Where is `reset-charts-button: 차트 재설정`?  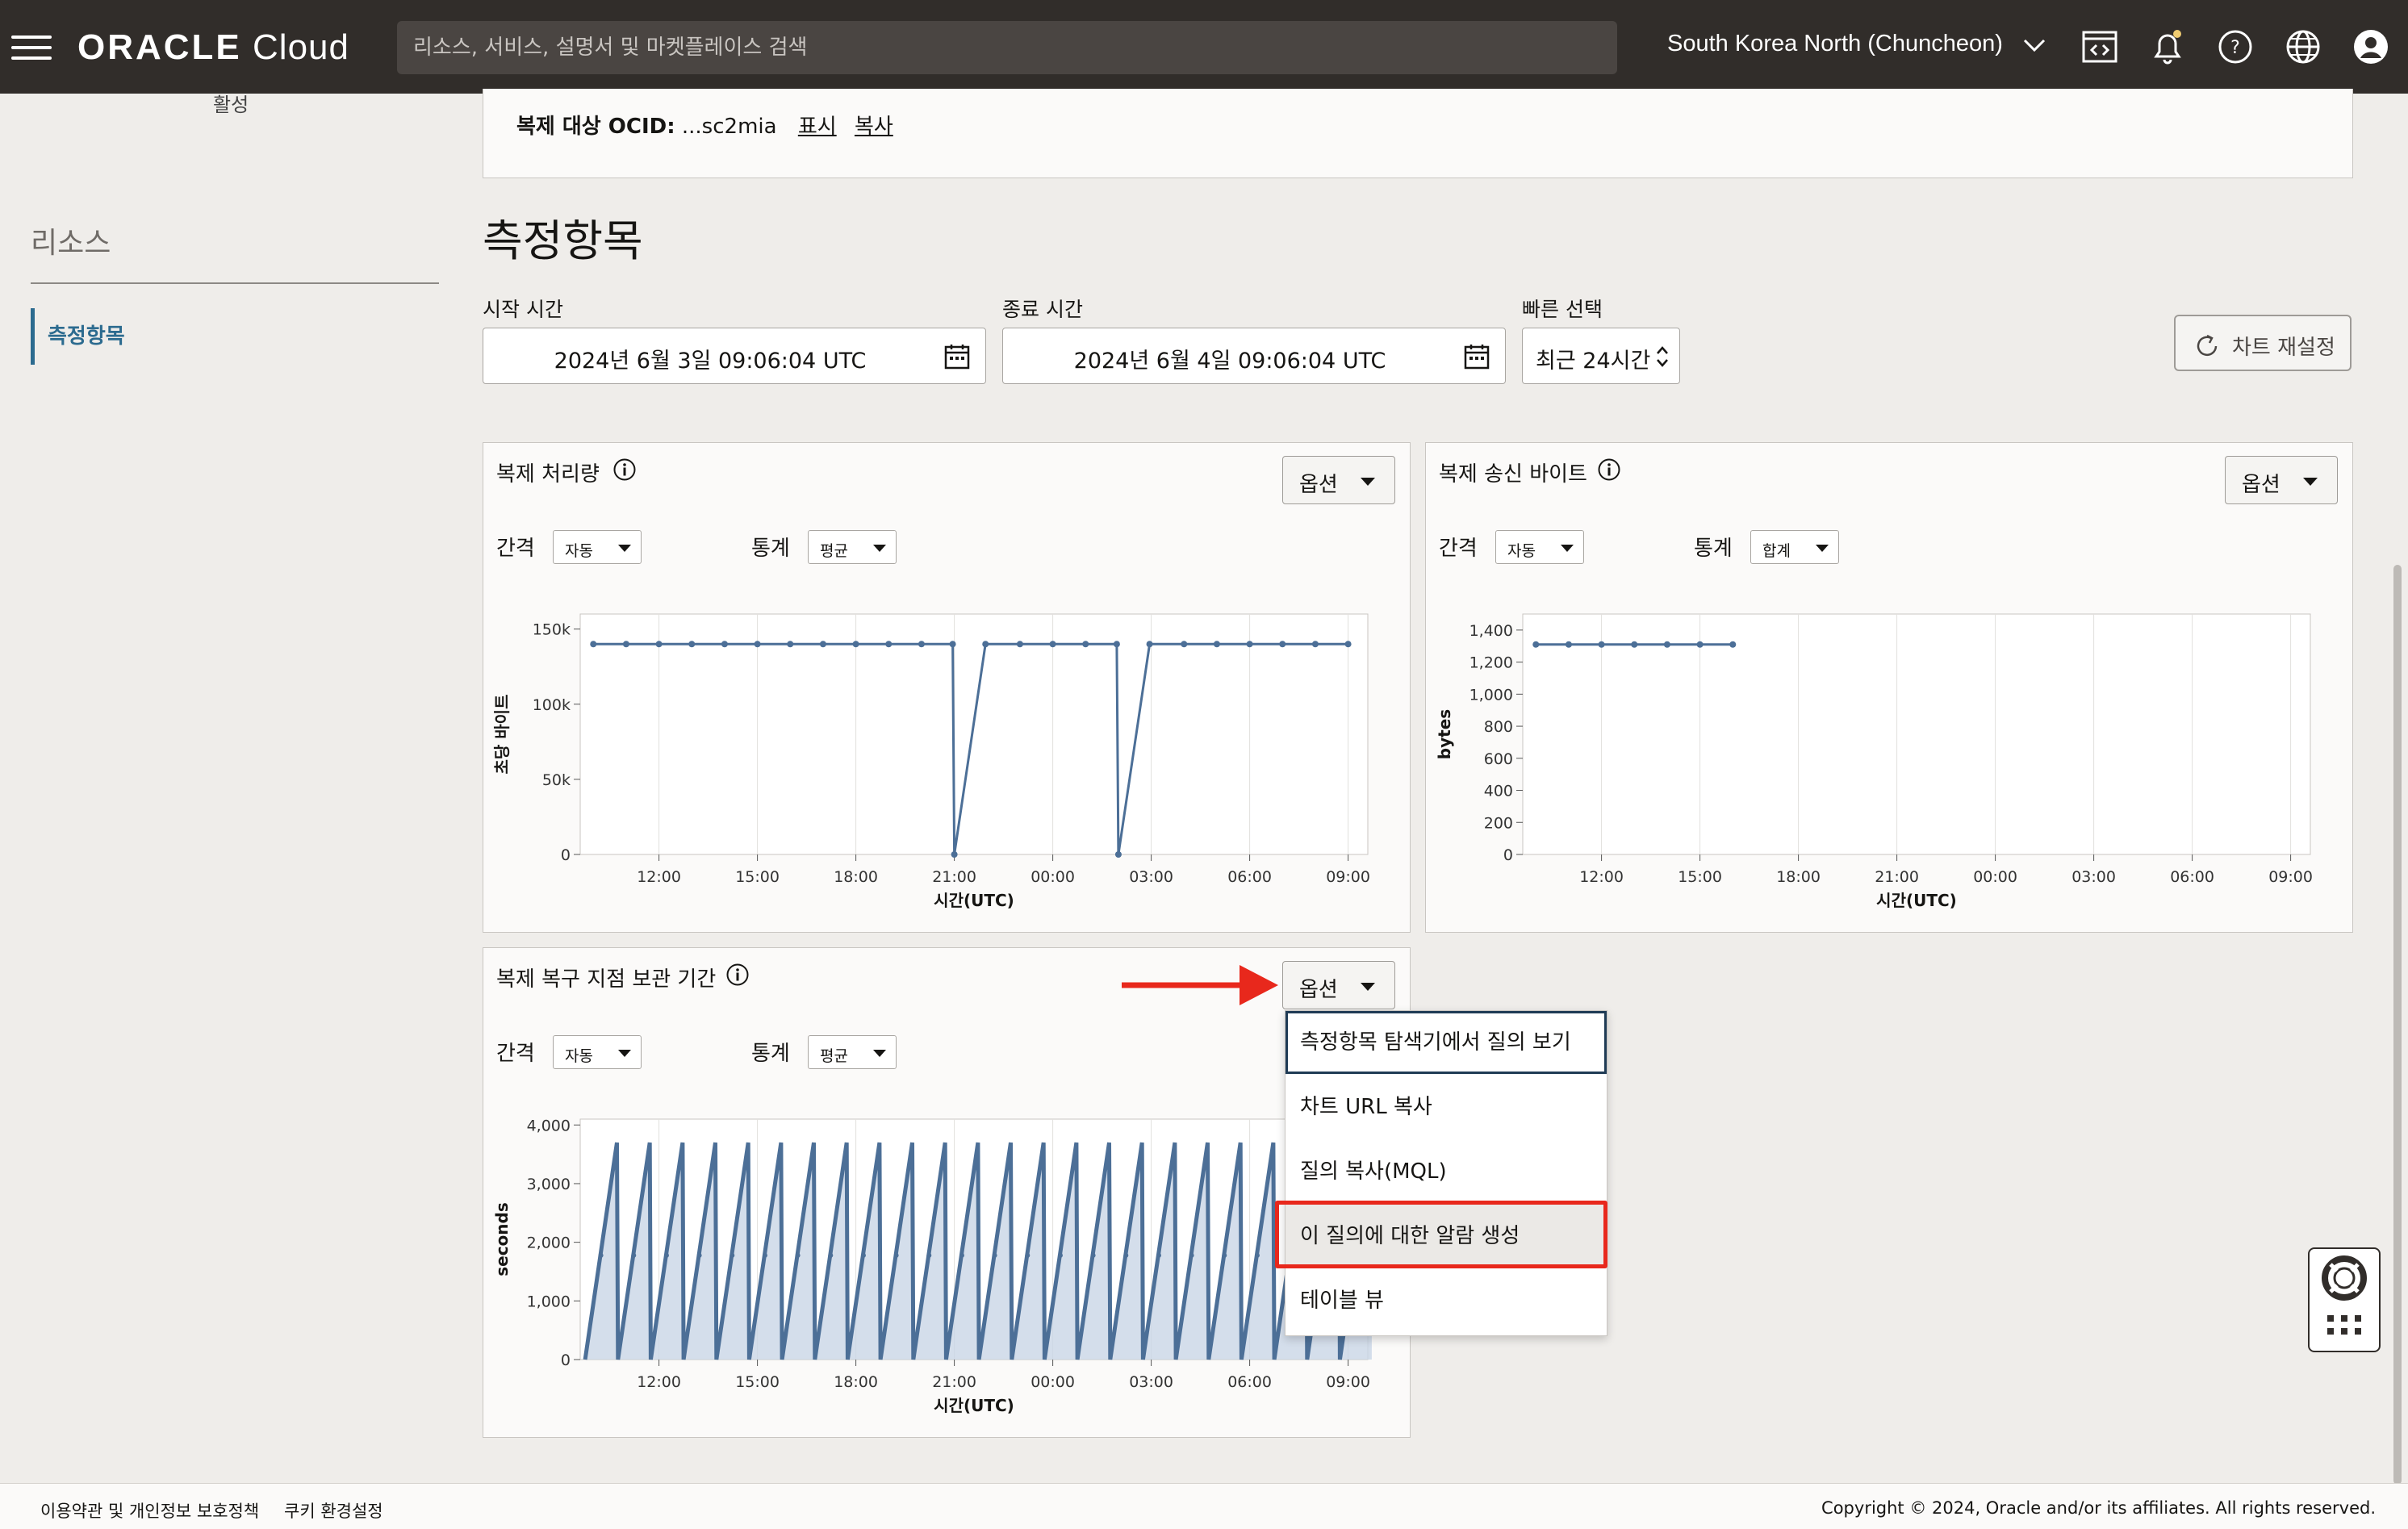 reset-charts-button: 차트 재설정 is located at coordinates (2263, 343).